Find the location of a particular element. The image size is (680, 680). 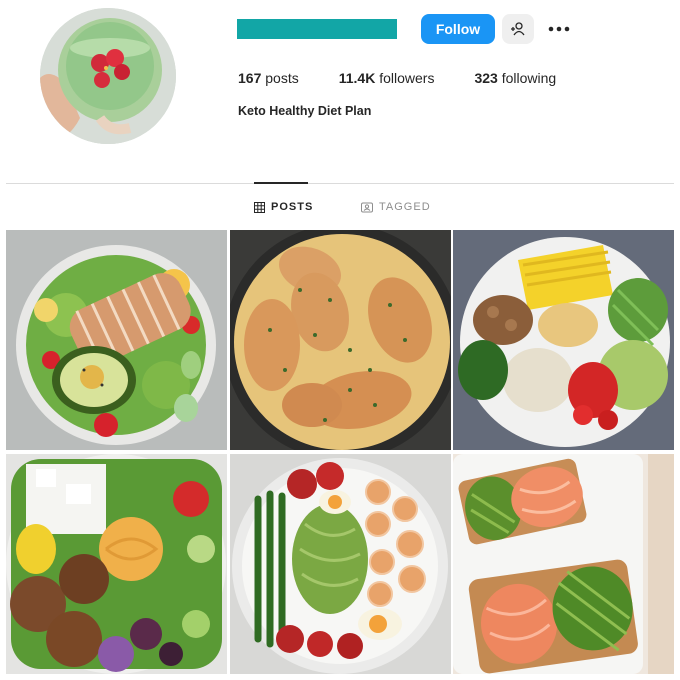

posts-label: posts is located at coordinates (282, 78).